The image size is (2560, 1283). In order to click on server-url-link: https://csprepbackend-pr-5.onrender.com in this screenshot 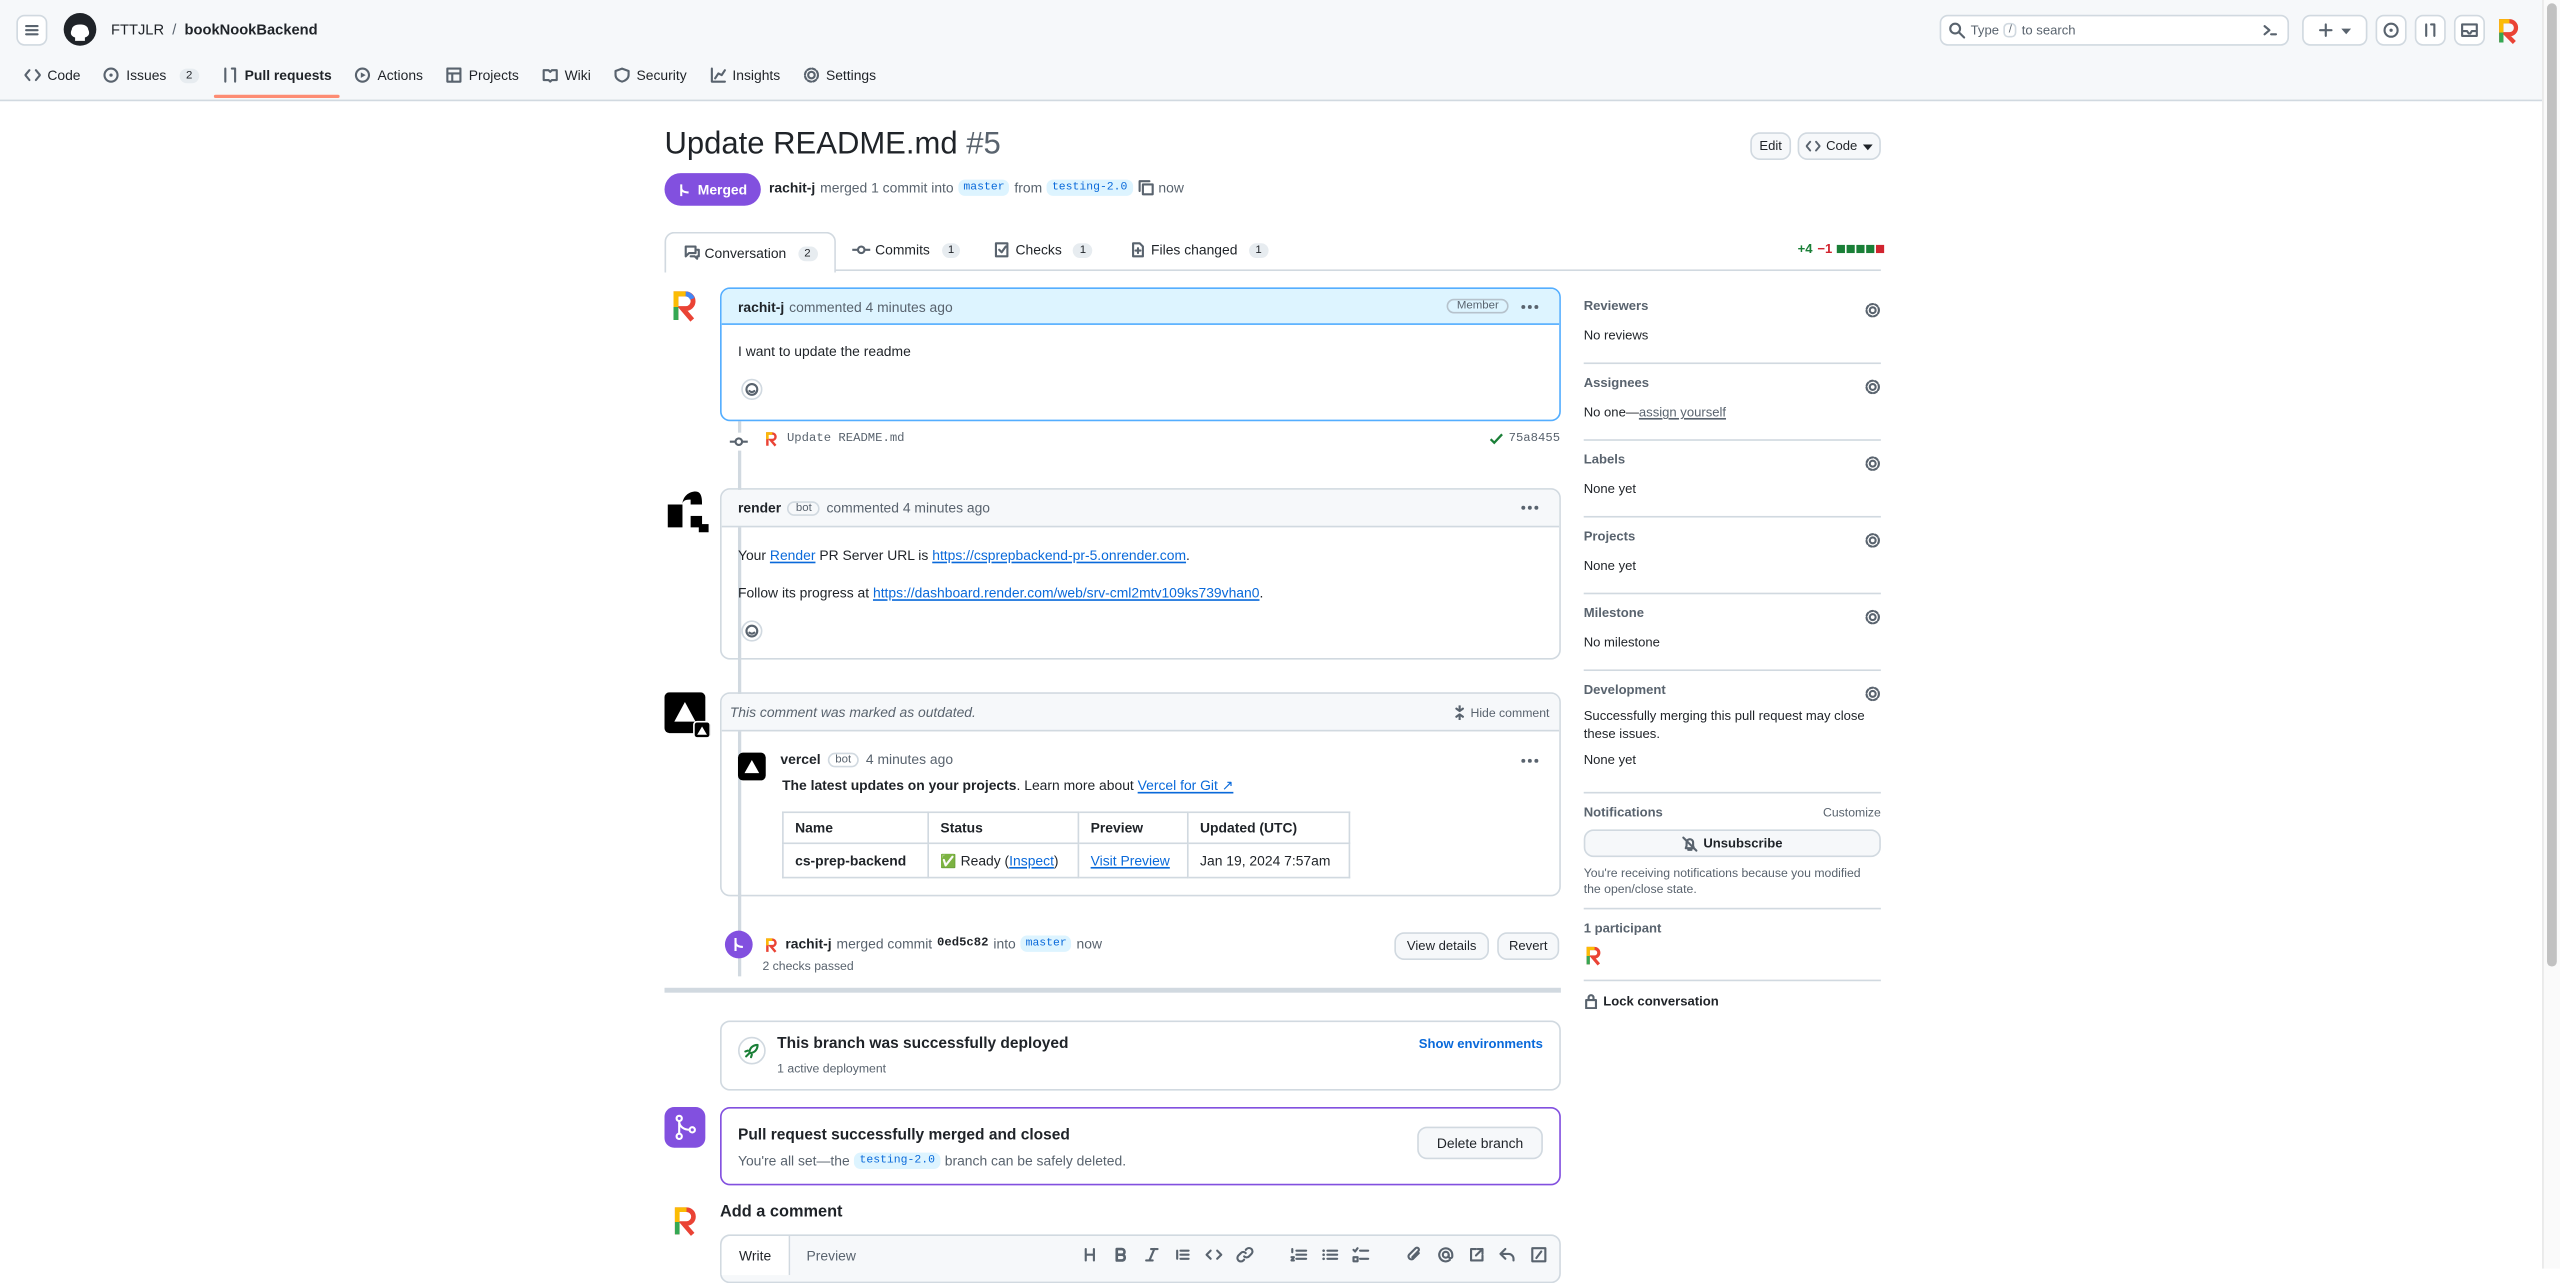, I will do `click(1059, 555)`.